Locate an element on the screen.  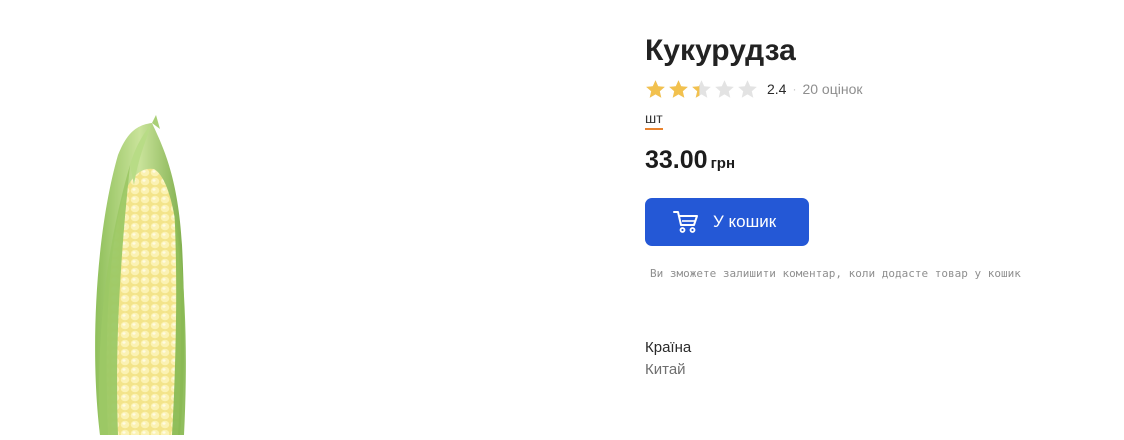
add-to-cart-label: У кошик is located at coordinates (745, 221).